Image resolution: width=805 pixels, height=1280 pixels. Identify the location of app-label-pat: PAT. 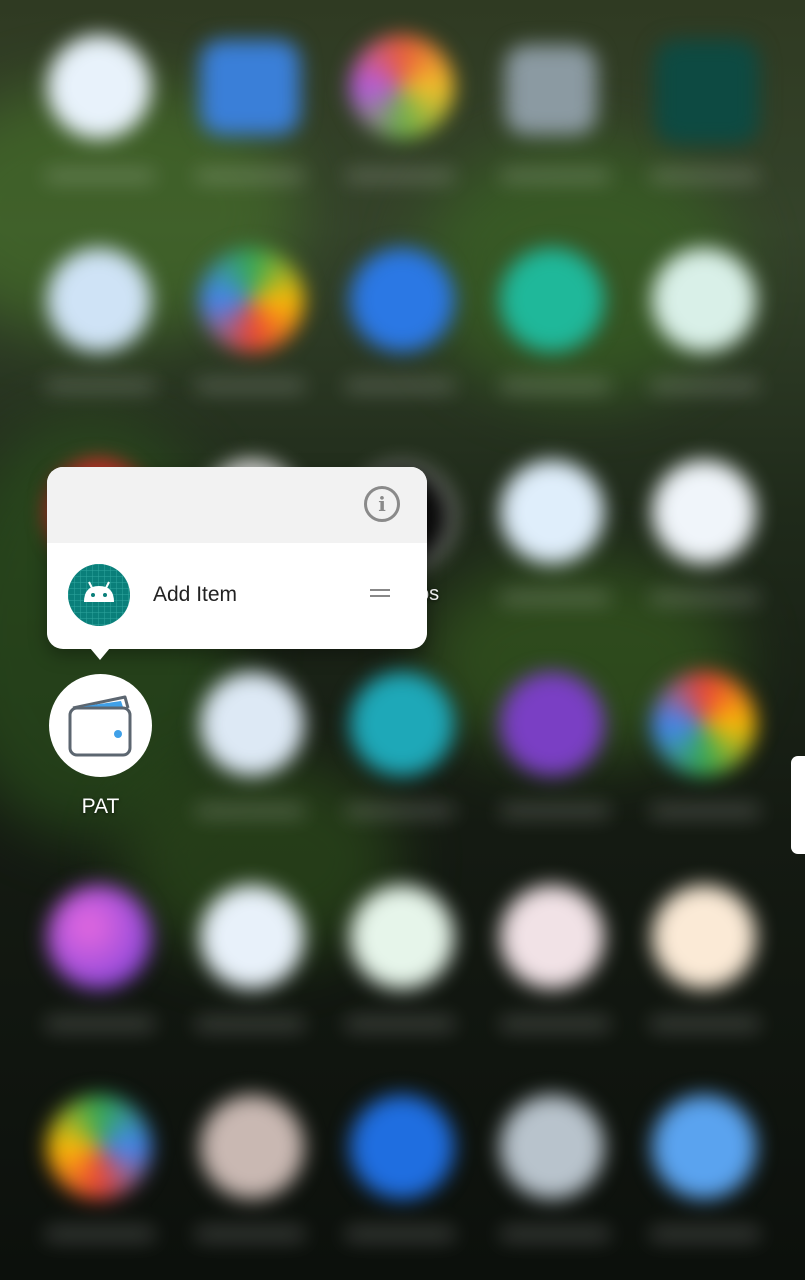
(100, 806).